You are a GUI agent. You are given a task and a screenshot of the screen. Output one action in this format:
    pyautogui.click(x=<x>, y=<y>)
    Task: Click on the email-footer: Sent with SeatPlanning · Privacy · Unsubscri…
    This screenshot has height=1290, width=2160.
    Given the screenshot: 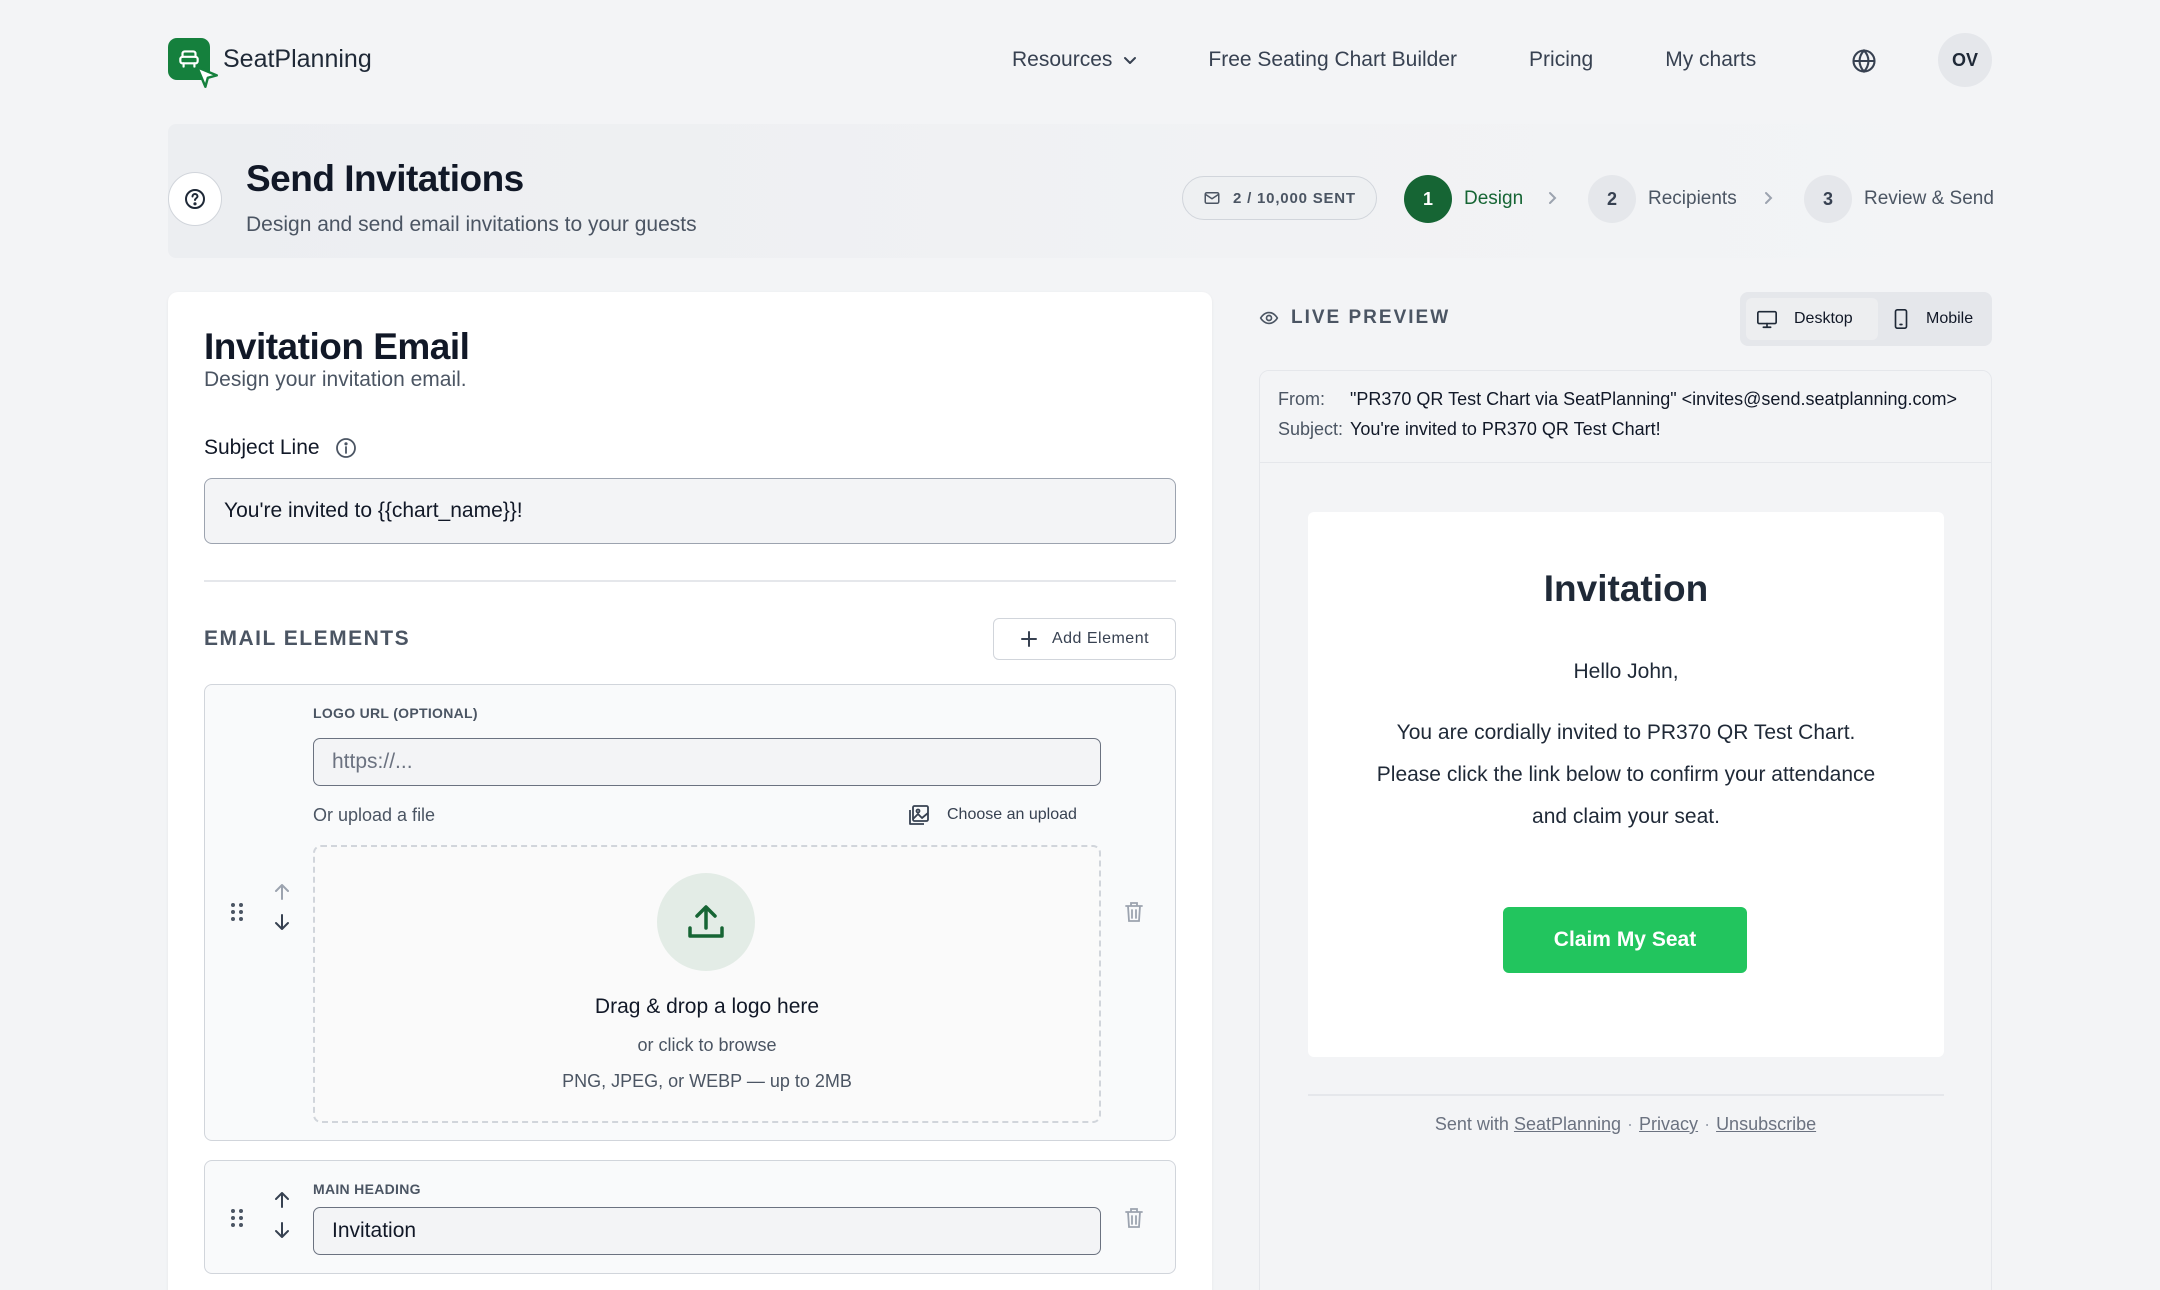 What is the action you would take?
    pyautogui.click(x=1625, y=1124)
    